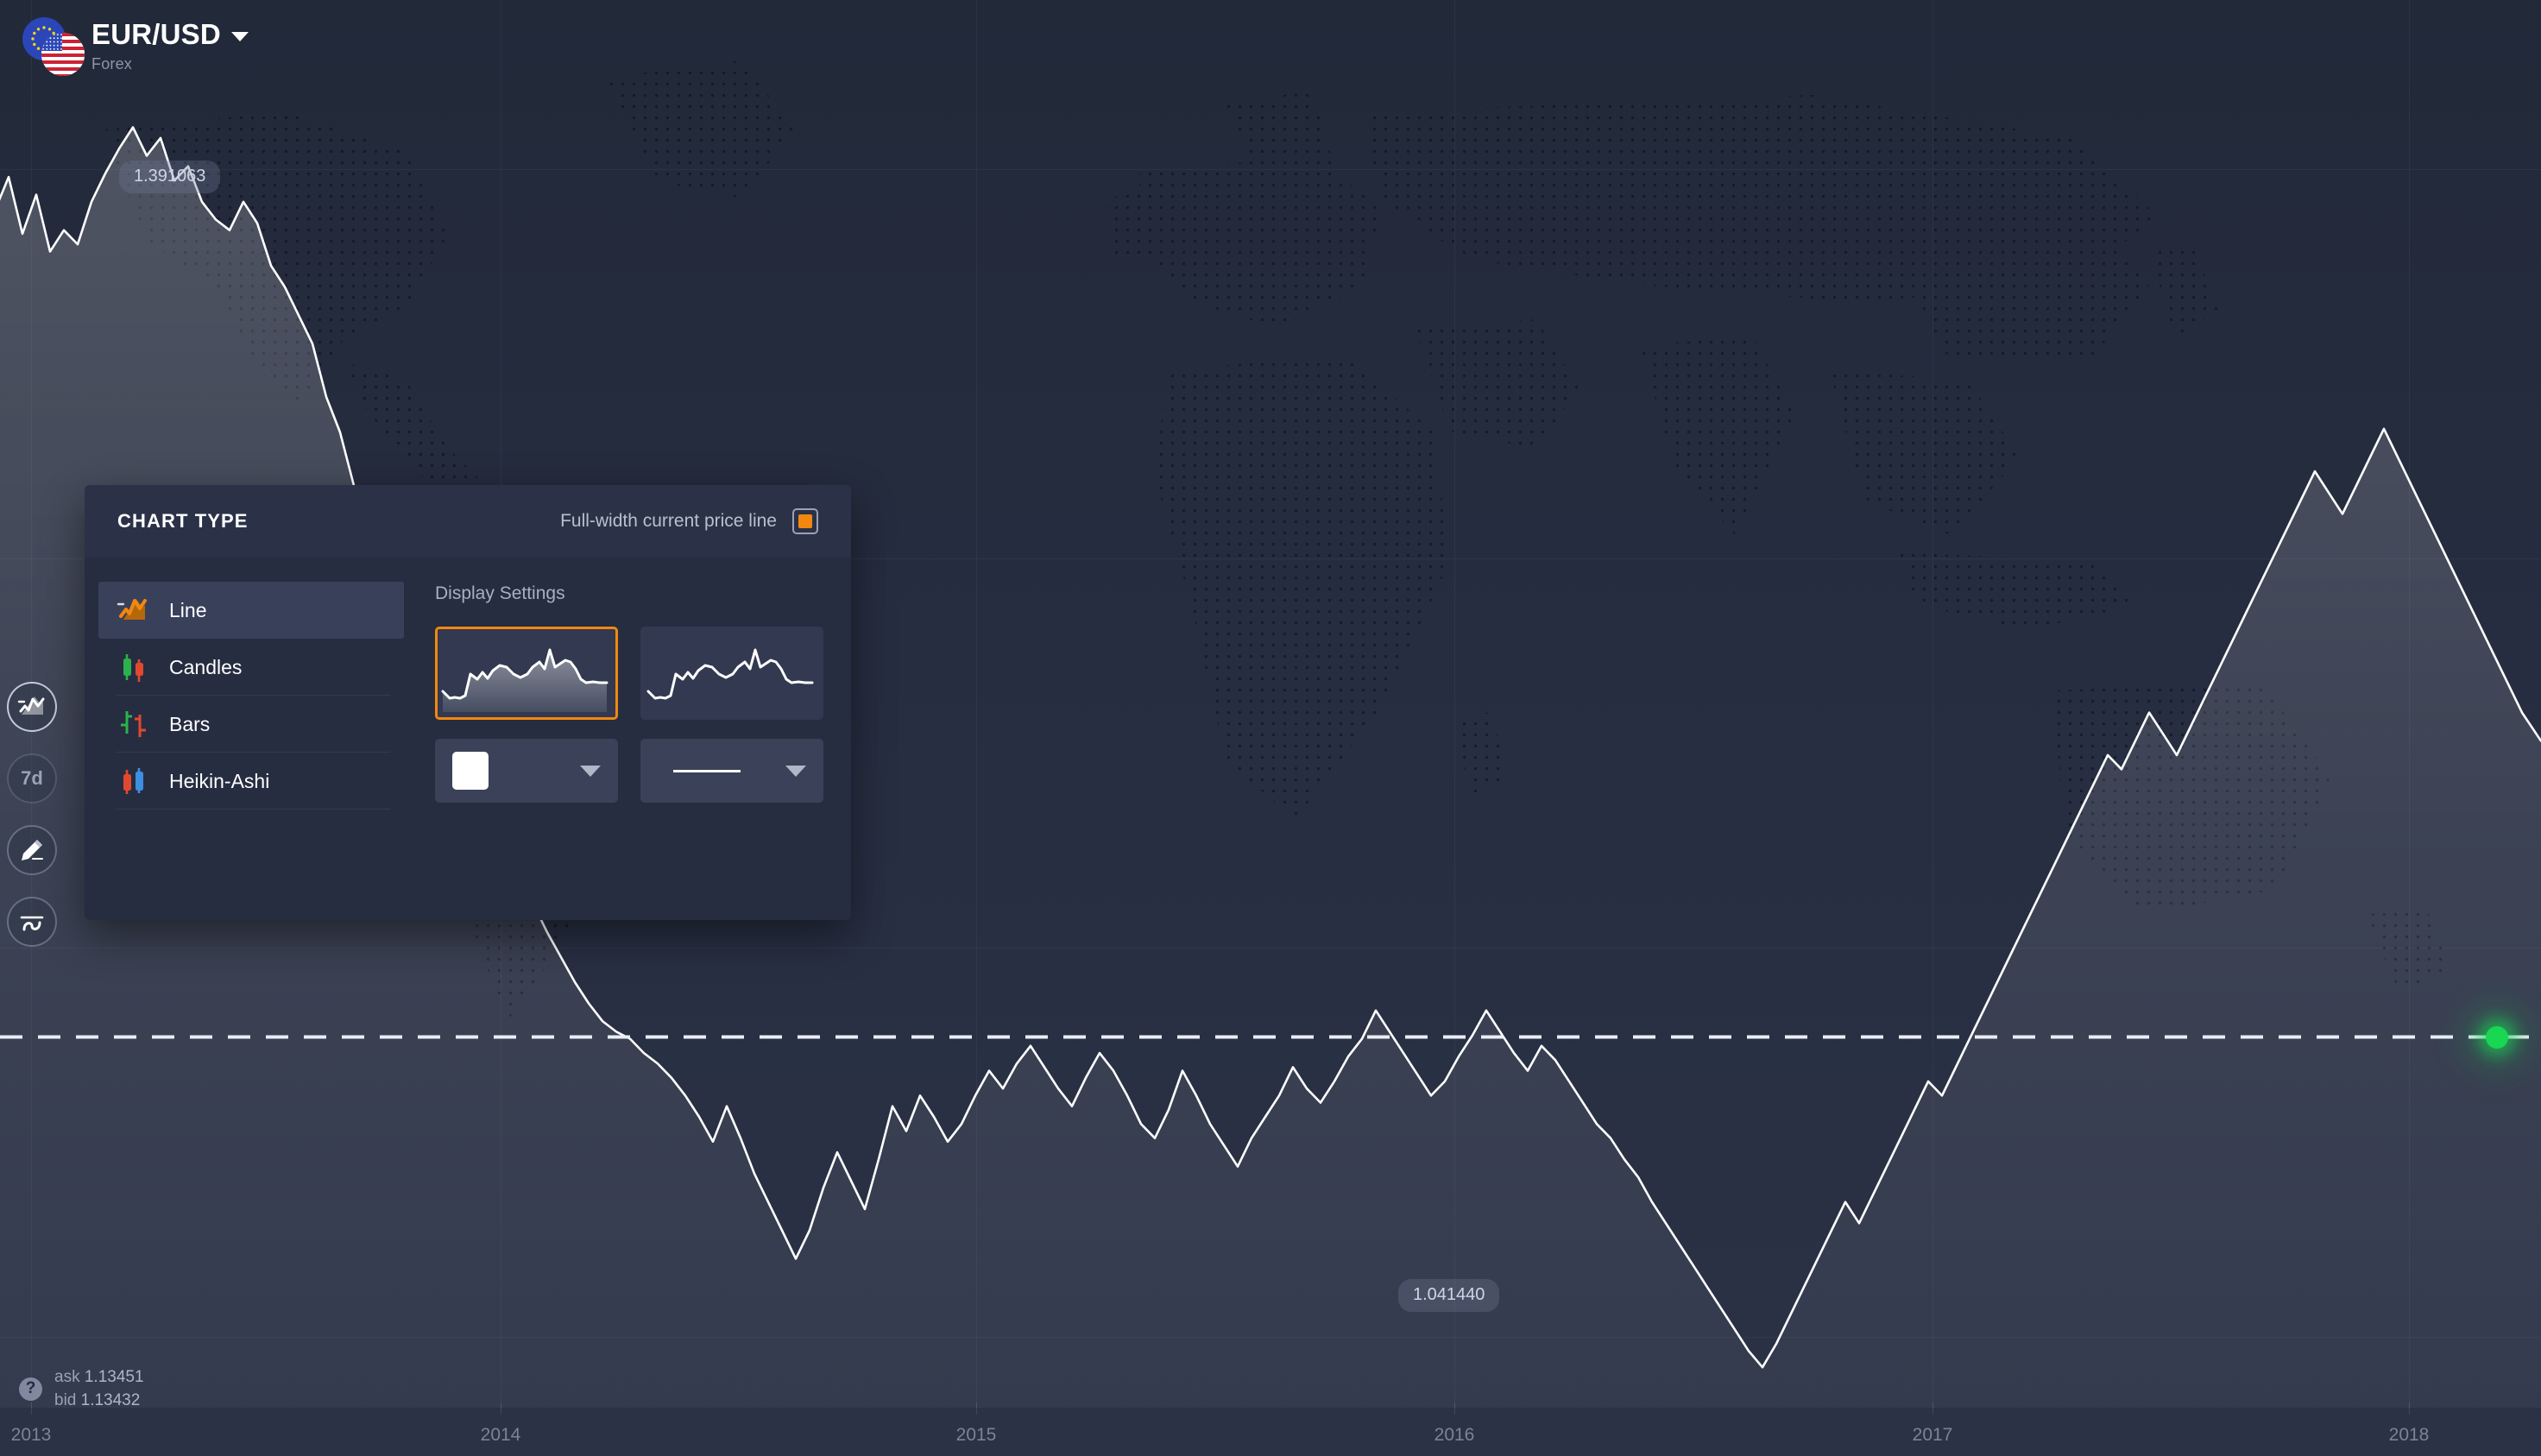 The image size is (2541, 1456). Describe the element at coordinates (524, 680) in the screenshot. I see `area-preview-icon` at that location.